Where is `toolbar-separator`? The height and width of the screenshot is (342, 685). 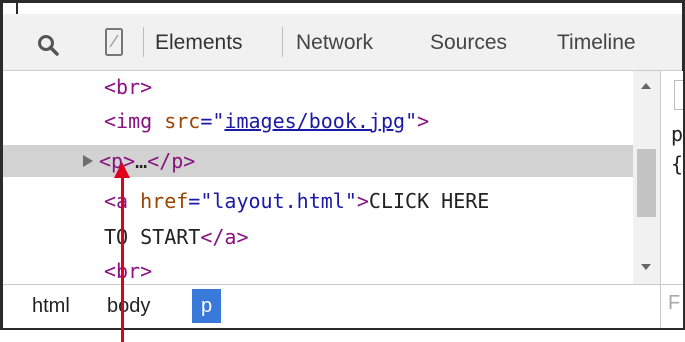 toolbar-separator is located at coordinates (143, 42).